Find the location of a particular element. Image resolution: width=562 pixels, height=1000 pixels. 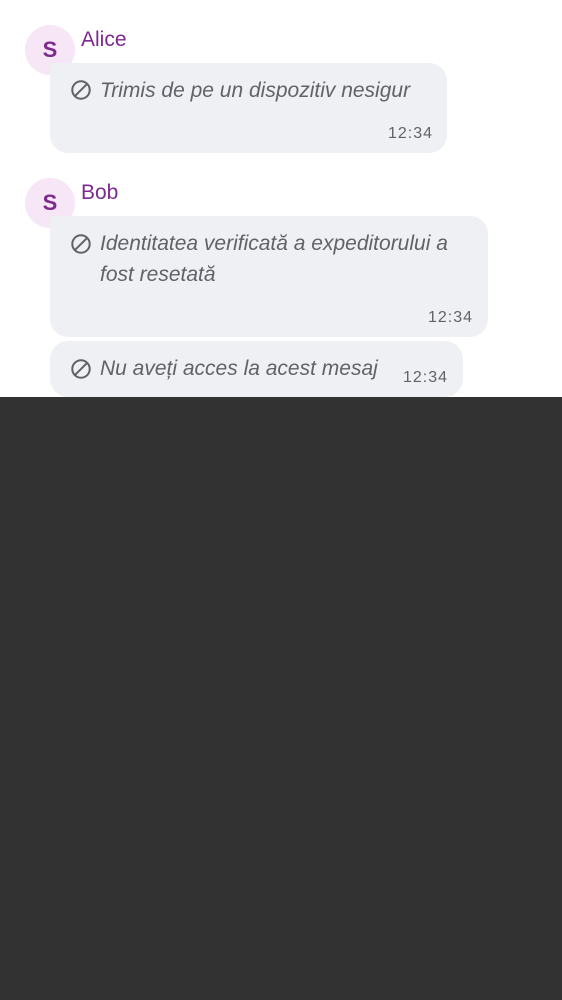

message-bubble: Nu aveți acces la acest mesaj 12:34 is located at coordinates (256, 369).